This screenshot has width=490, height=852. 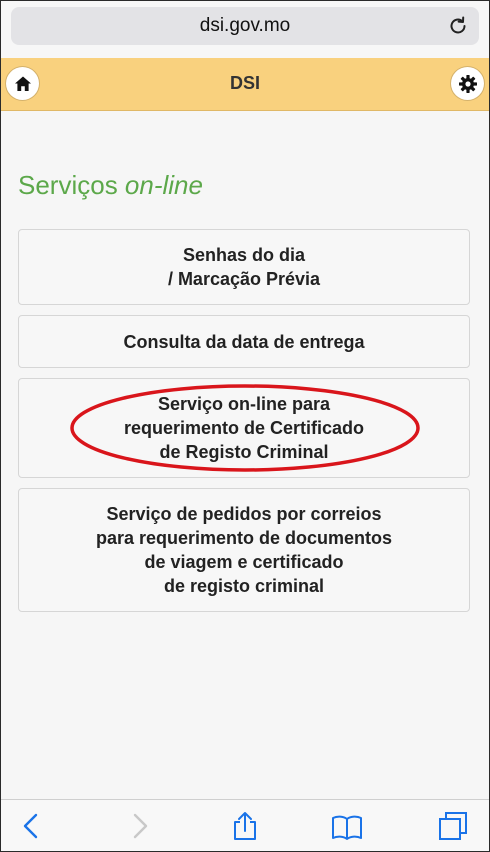 I want to click on senhas-do-dia-button: Senhas do dia / Marcação Prévia, so click(x=244, y=267).